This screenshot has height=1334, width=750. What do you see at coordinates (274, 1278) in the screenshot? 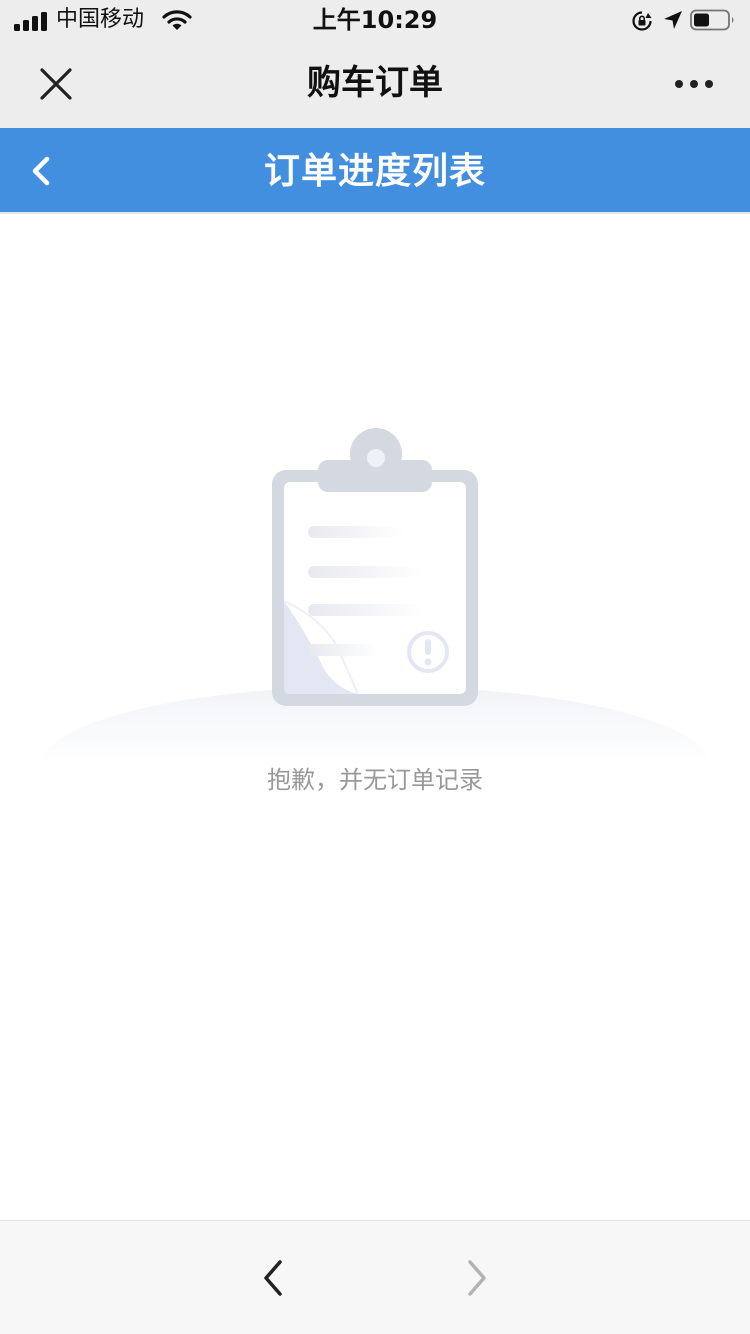
I see `nav-back-icon` at bounding box center [274, 1278].